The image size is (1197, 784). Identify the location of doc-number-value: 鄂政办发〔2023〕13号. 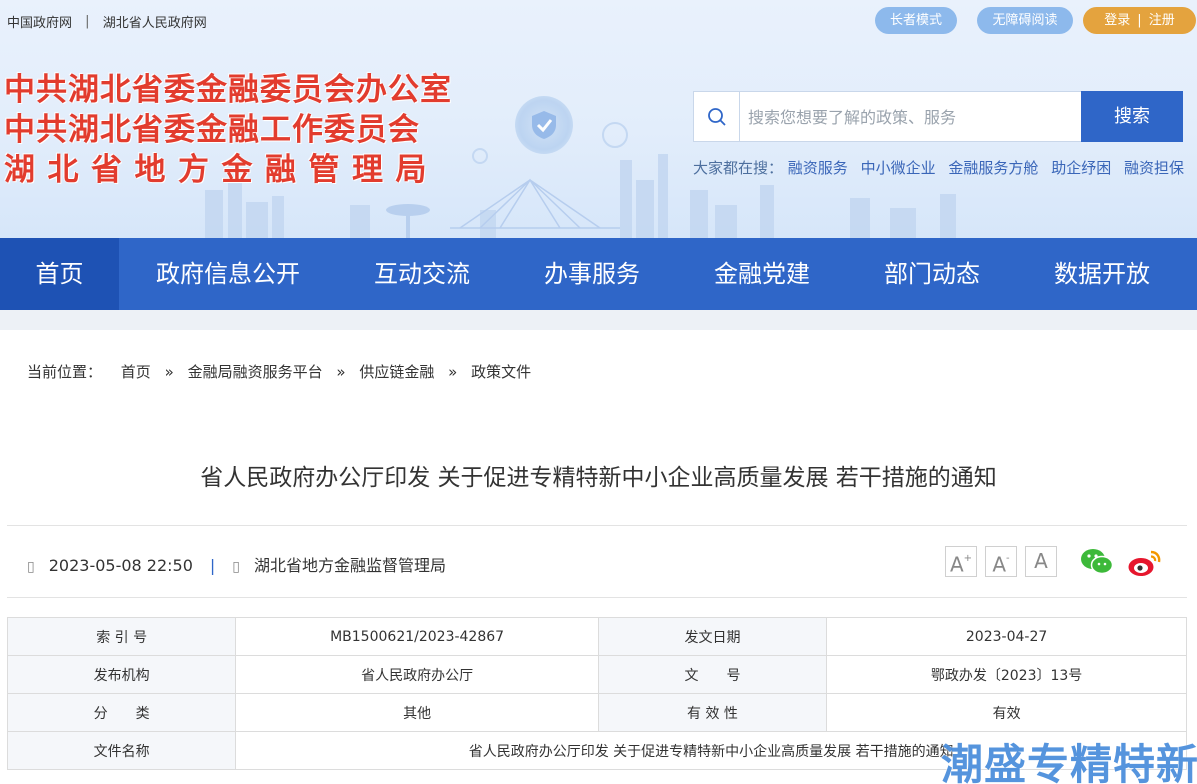
(1006, 674).